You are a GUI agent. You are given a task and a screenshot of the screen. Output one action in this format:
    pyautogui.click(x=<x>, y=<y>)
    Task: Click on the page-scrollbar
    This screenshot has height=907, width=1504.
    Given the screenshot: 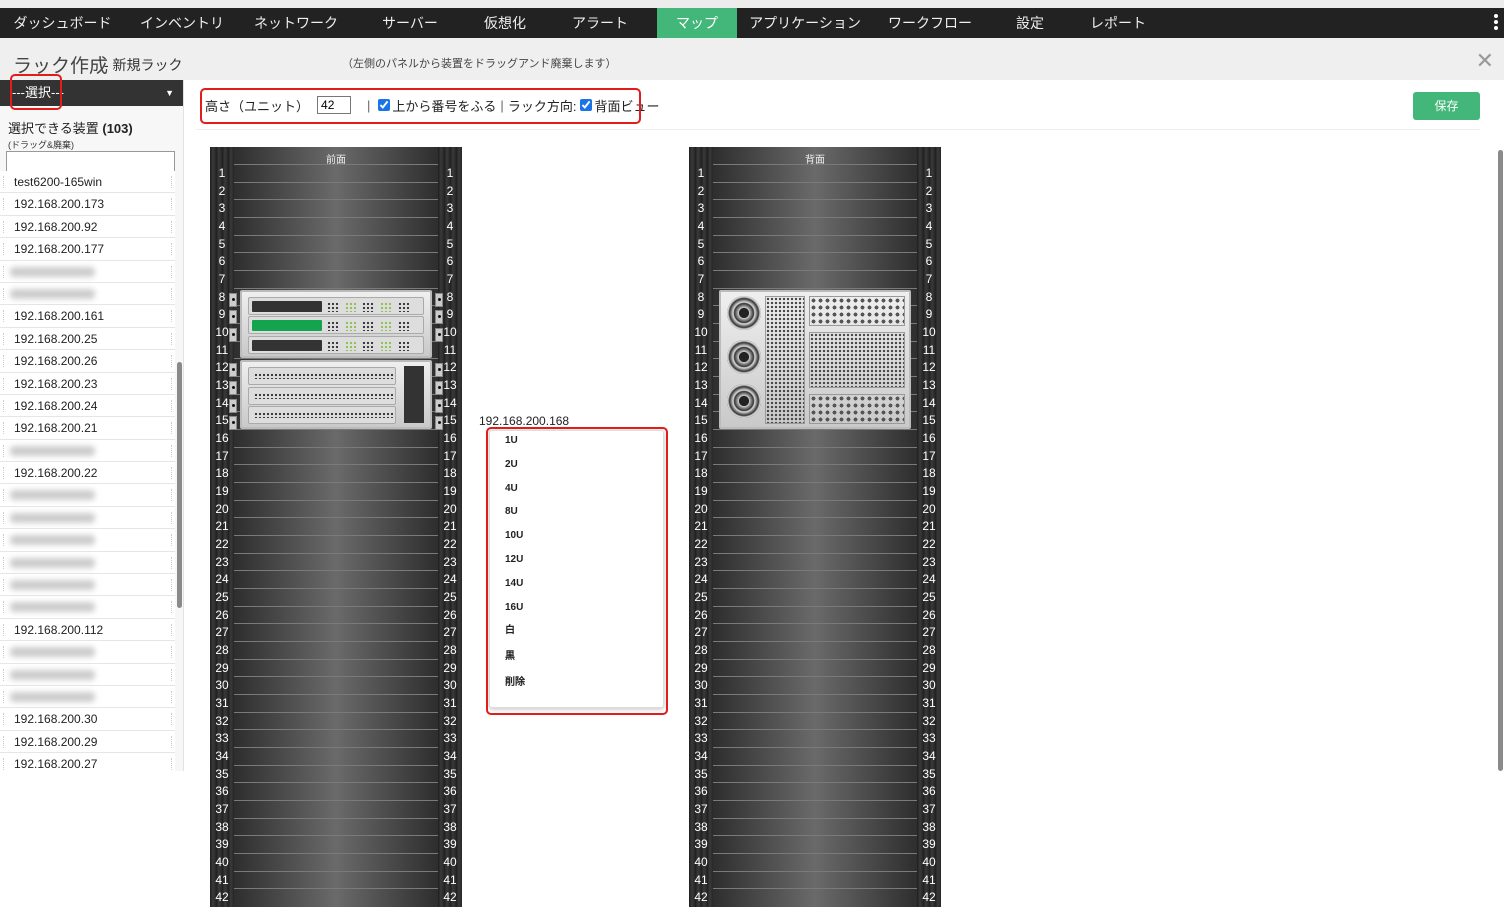 What is the action you would take?
    pyautogui.click(x=1500, y=460)
    